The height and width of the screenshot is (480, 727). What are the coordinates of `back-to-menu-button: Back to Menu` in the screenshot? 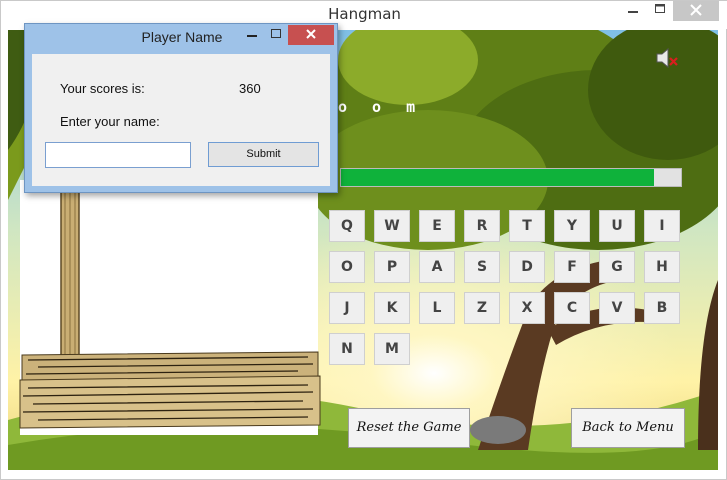 It's located at (628, 428).